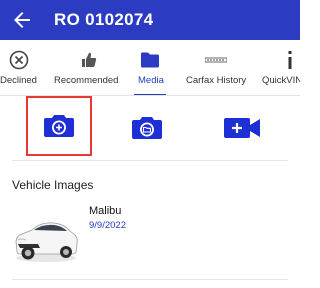 This screenshot has height=288, width=320. I want to click on back-button, so click(22, 20).